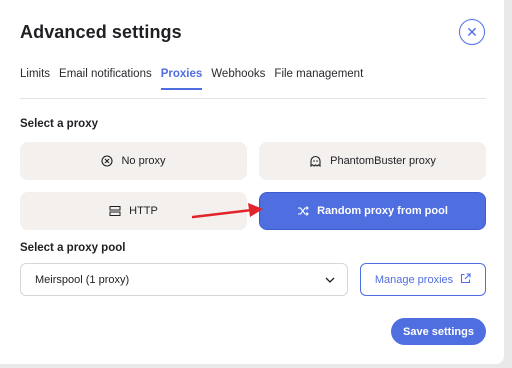 The image size is (512, 368). What do you see at coordinates (382, 211) in the screenshot?
I see `proxy-option-random-pool-label: Random proxy from pool` at bounding box center [382, 211].